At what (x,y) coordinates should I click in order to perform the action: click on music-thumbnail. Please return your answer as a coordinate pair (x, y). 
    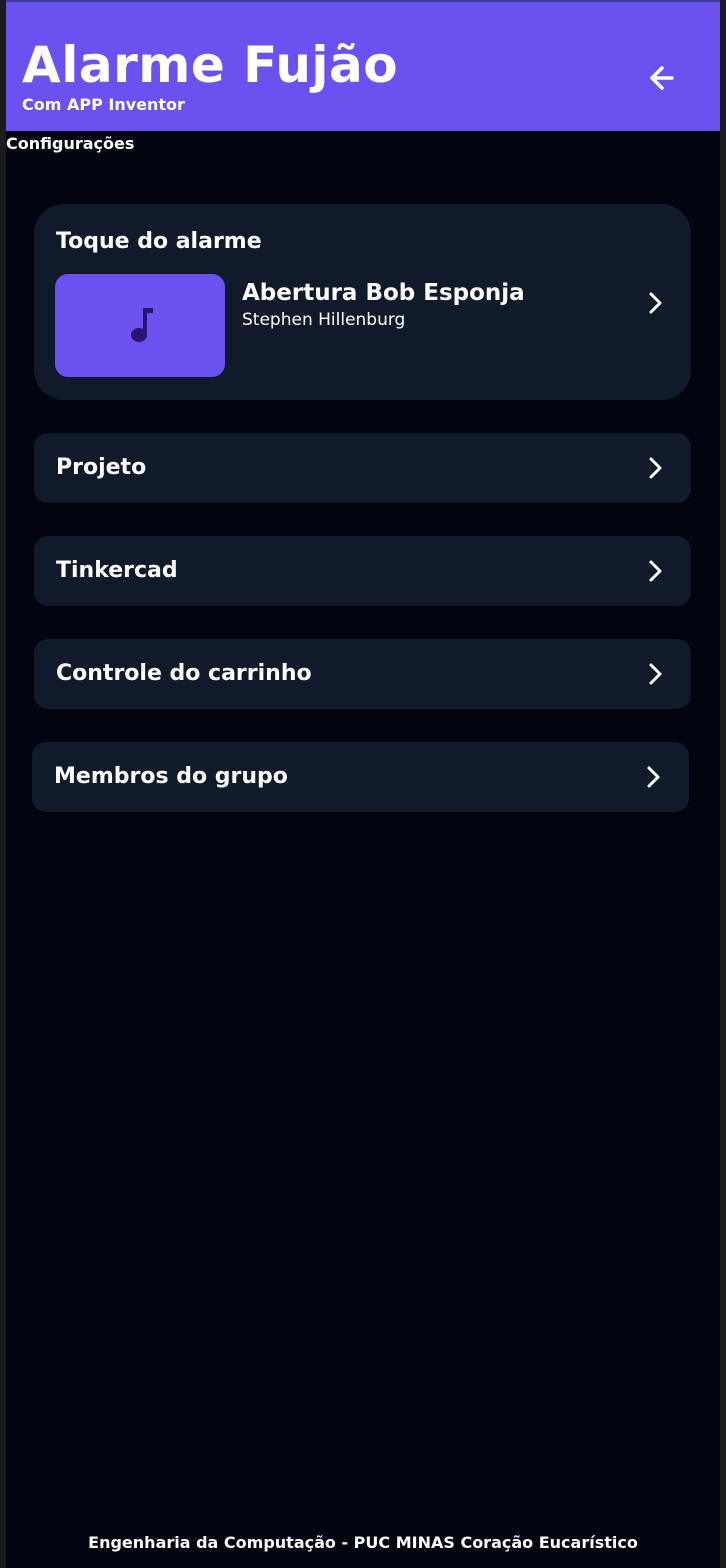
    Looking at the image, I should click on (140, 325).